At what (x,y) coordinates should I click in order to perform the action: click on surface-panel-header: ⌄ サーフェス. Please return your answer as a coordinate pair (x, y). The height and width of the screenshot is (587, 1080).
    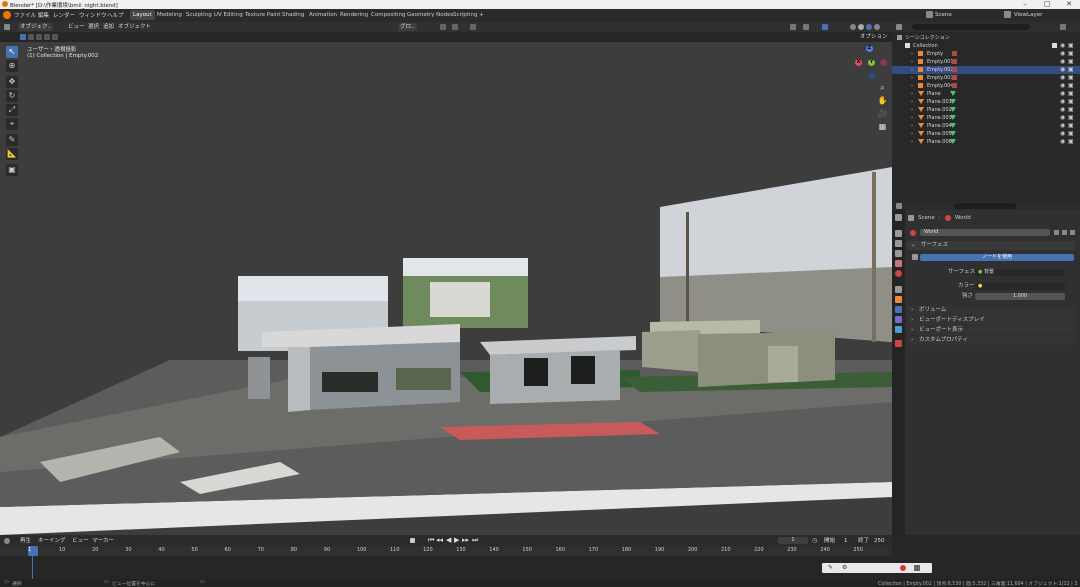
    Looking at the image, I should click on (991, 245).